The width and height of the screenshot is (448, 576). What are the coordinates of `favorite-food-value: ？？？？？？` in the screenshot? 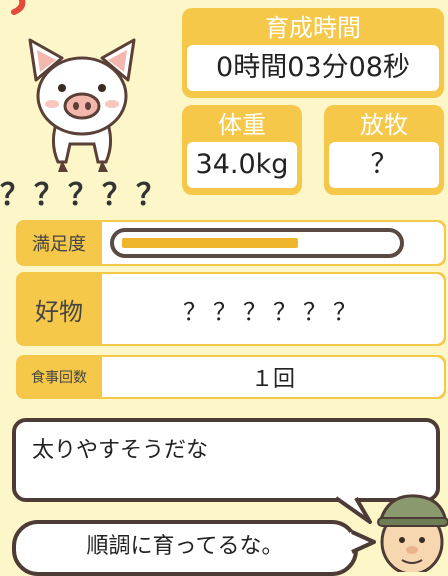 It's located at (273, 309).